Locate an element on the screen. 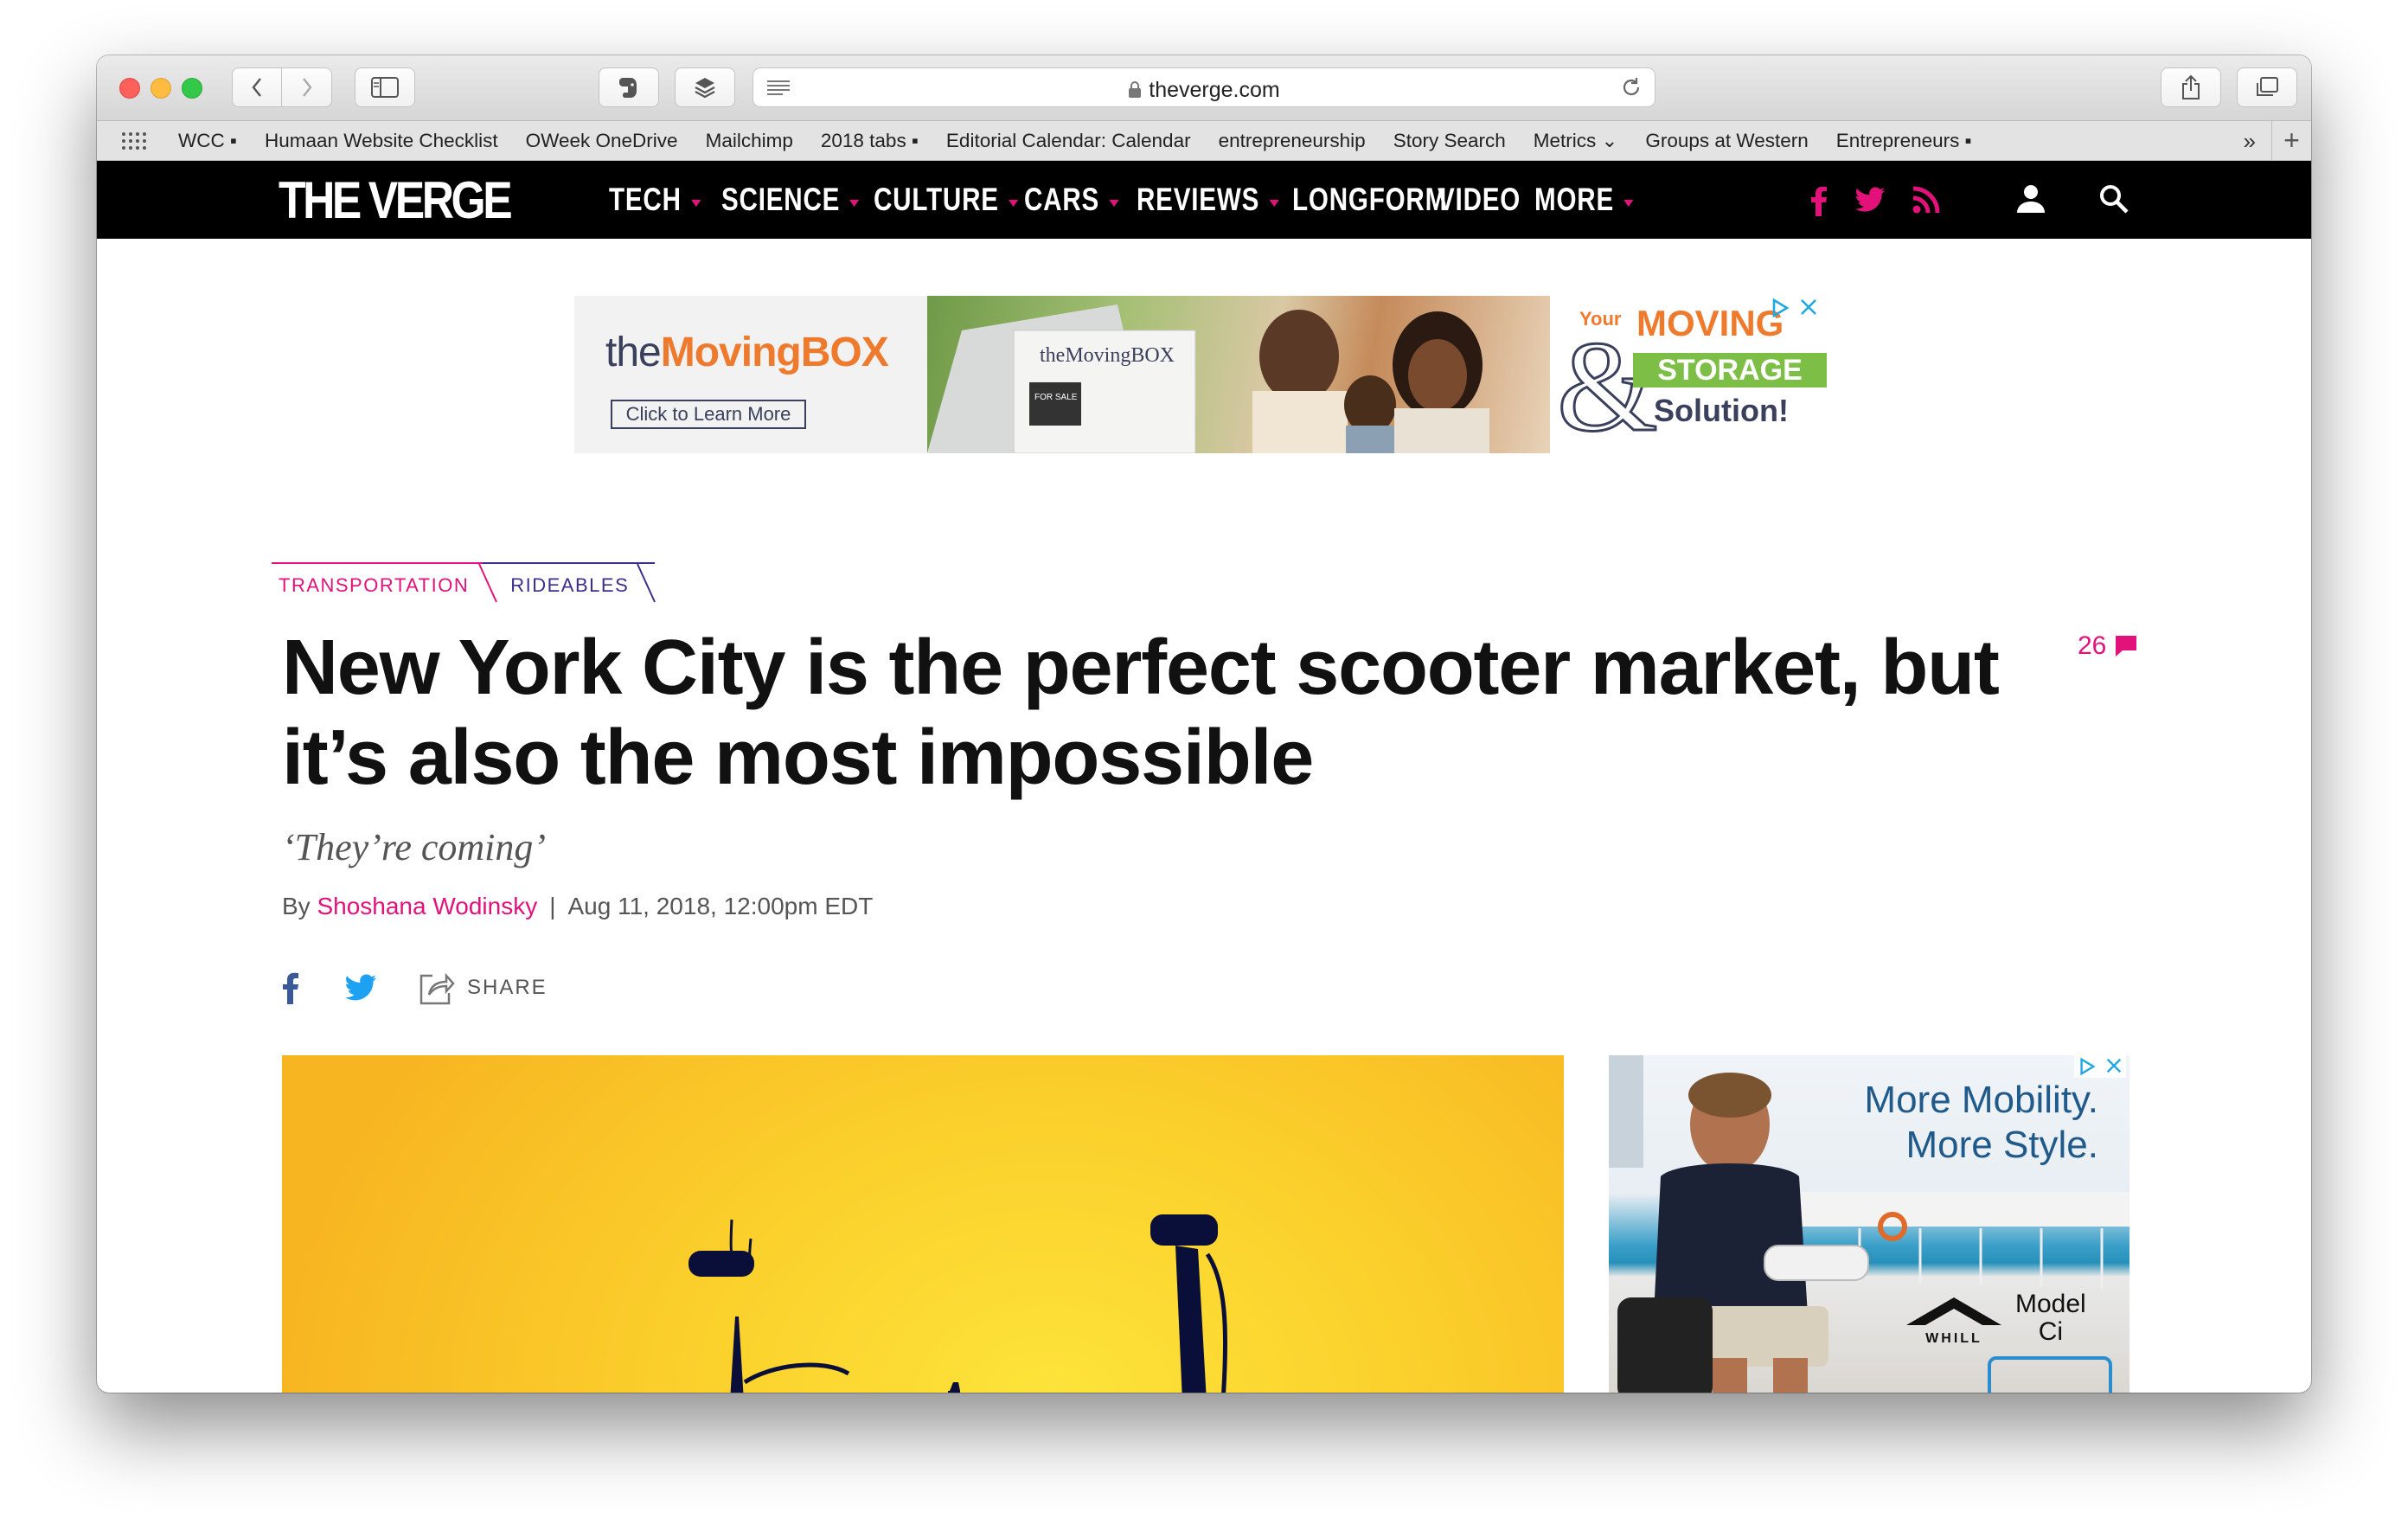 This screenshot has width=2408, height=1531. ad-tagline-line2: More Style. is located at coordinates (2001, 1145).